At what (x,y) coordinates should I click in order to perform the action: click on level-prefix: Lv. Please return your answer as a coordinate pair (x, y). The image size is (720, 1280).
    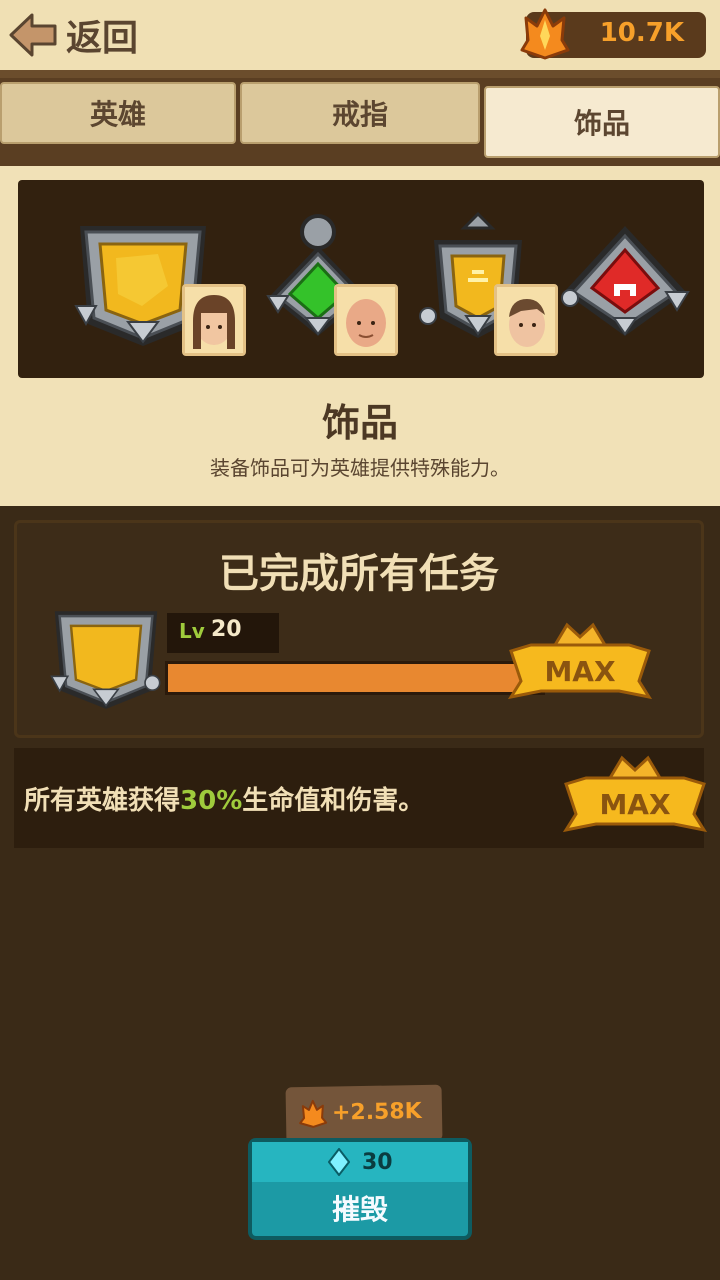
    Looking at the image, I should click on (192, 631).